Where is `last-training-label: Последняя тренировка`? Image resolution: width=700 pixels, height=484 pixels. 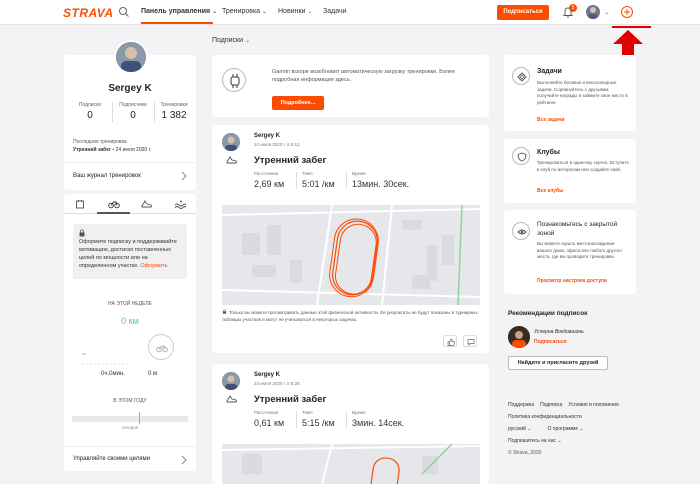
last-training-label: Последняя тренировка is located at coordinates (100, 142).